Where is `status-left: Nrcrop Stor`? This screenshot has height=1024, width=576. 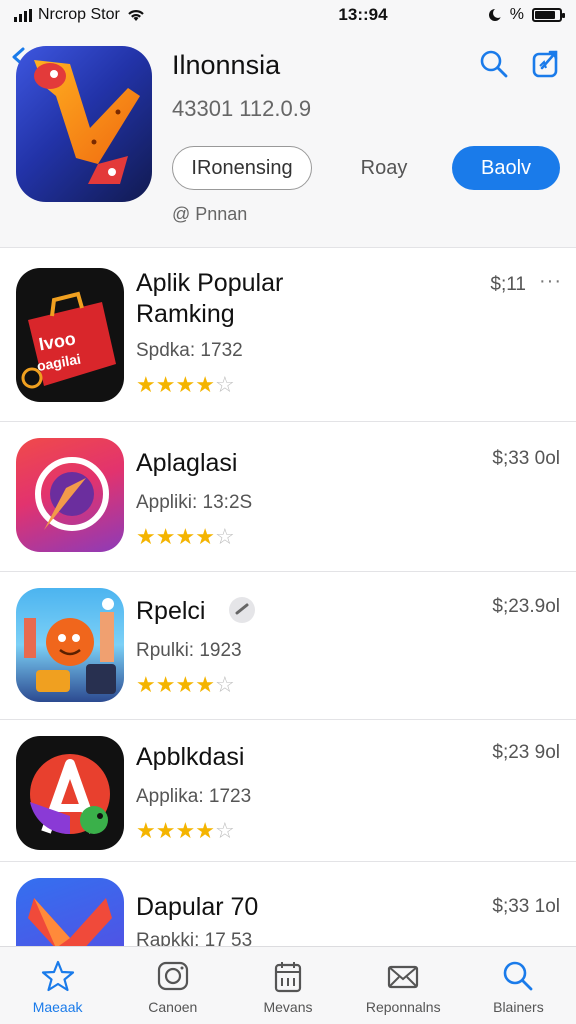 status-left: Nrcrop Stor is located at coordinates (114, 15).